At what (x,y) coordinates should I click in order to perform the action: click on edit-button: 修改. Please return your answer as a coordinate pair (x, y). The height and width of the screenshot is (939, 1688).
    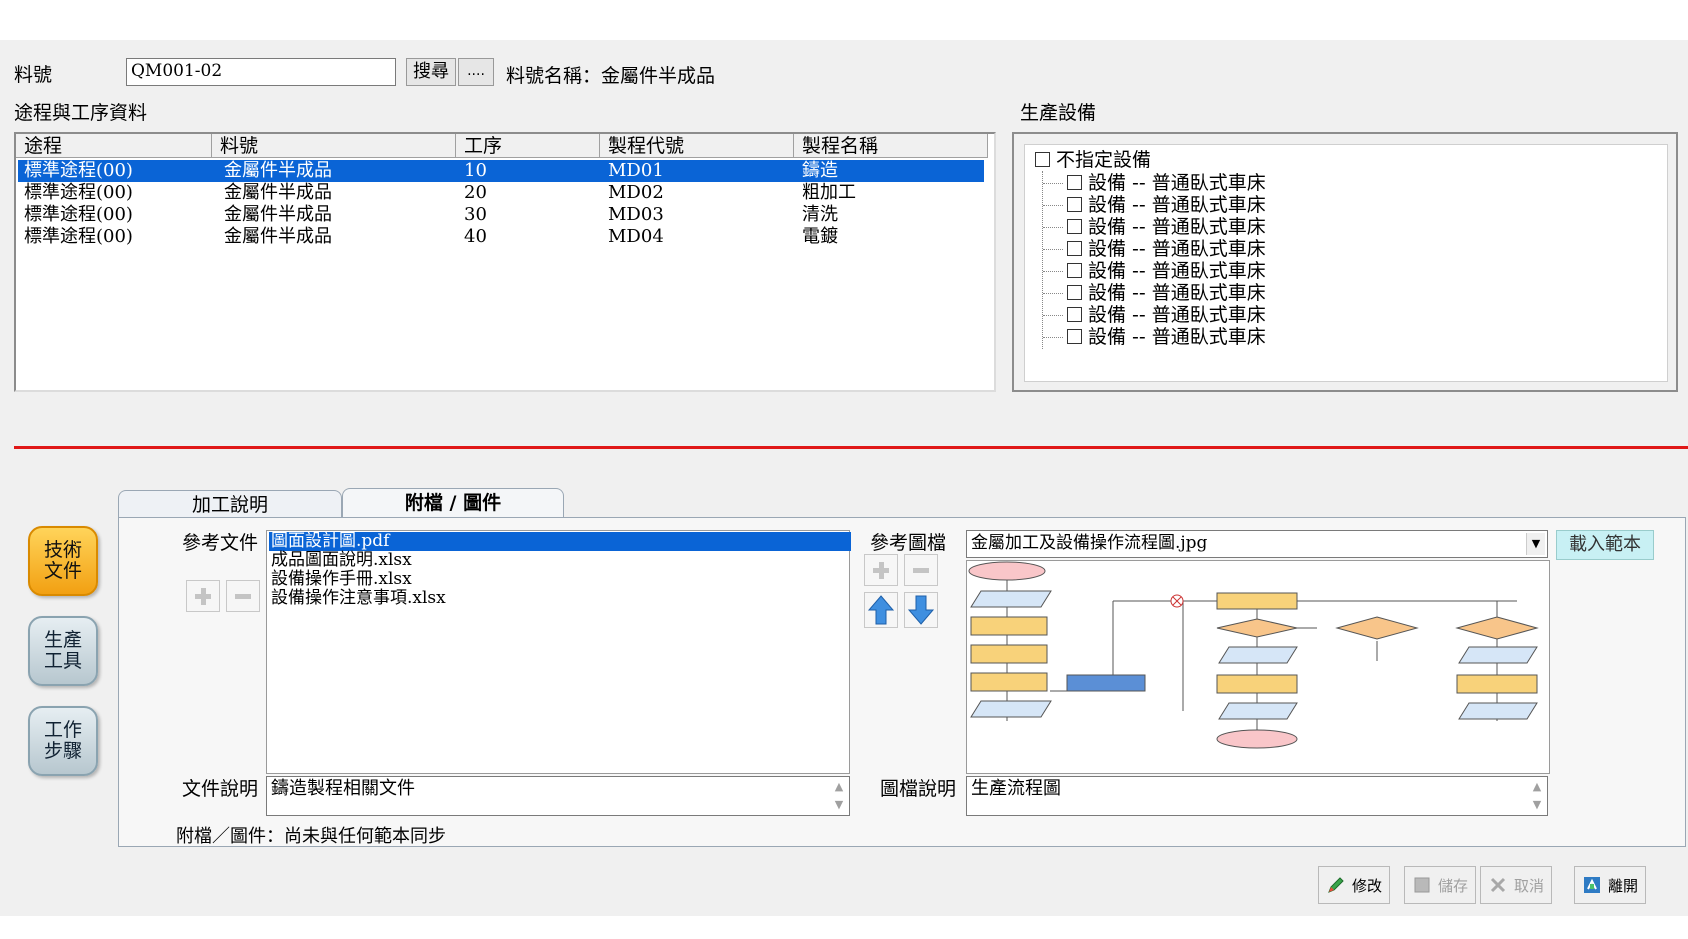
    Looking at the image, I should click on (1354, 885).